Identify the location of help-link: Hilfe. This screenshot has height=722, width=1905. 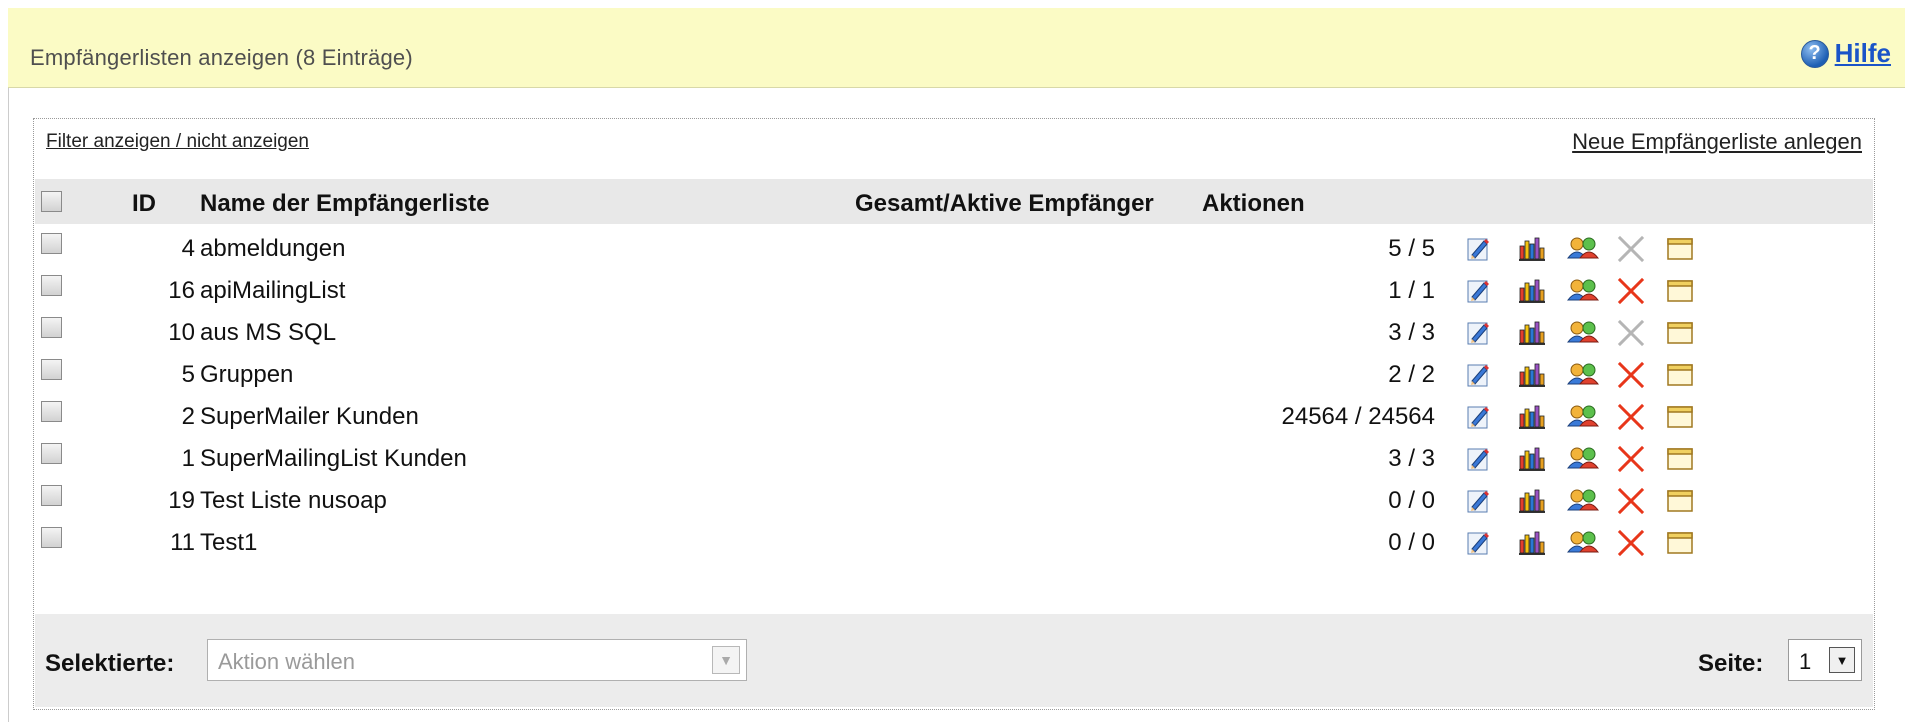
(1863, 53).